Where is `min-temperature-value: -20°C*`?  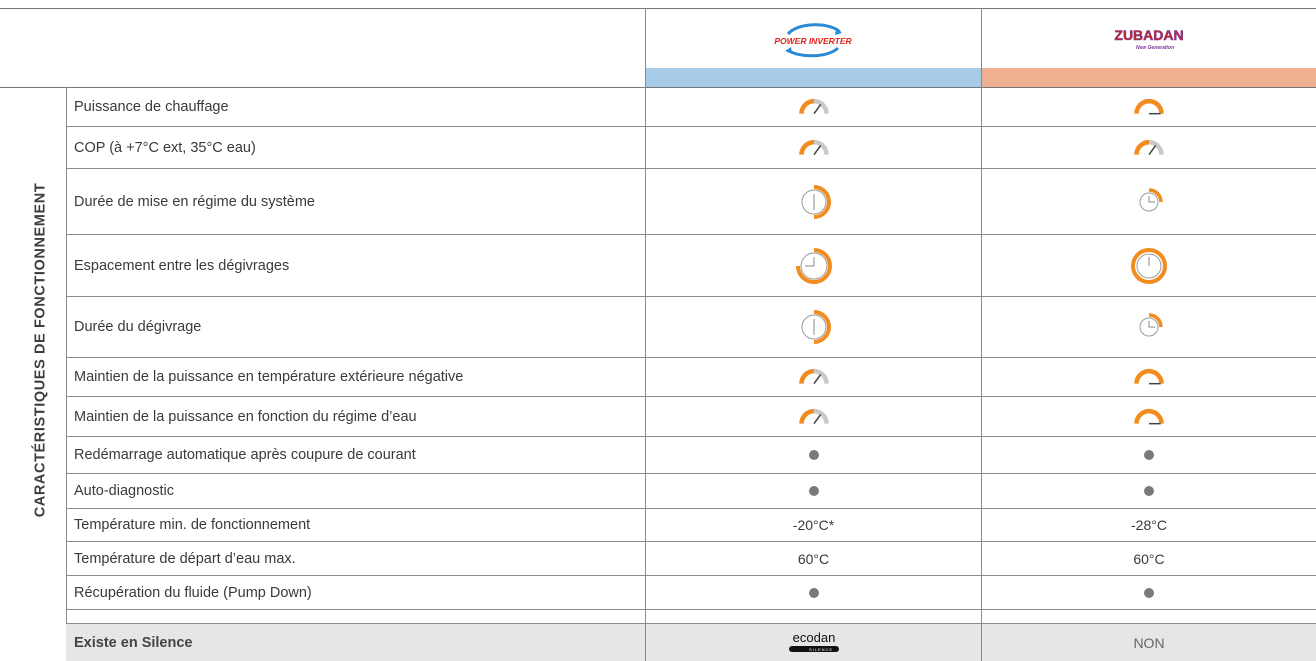
min-temperature-value: -20°C* is located at coordinates (813, 525).